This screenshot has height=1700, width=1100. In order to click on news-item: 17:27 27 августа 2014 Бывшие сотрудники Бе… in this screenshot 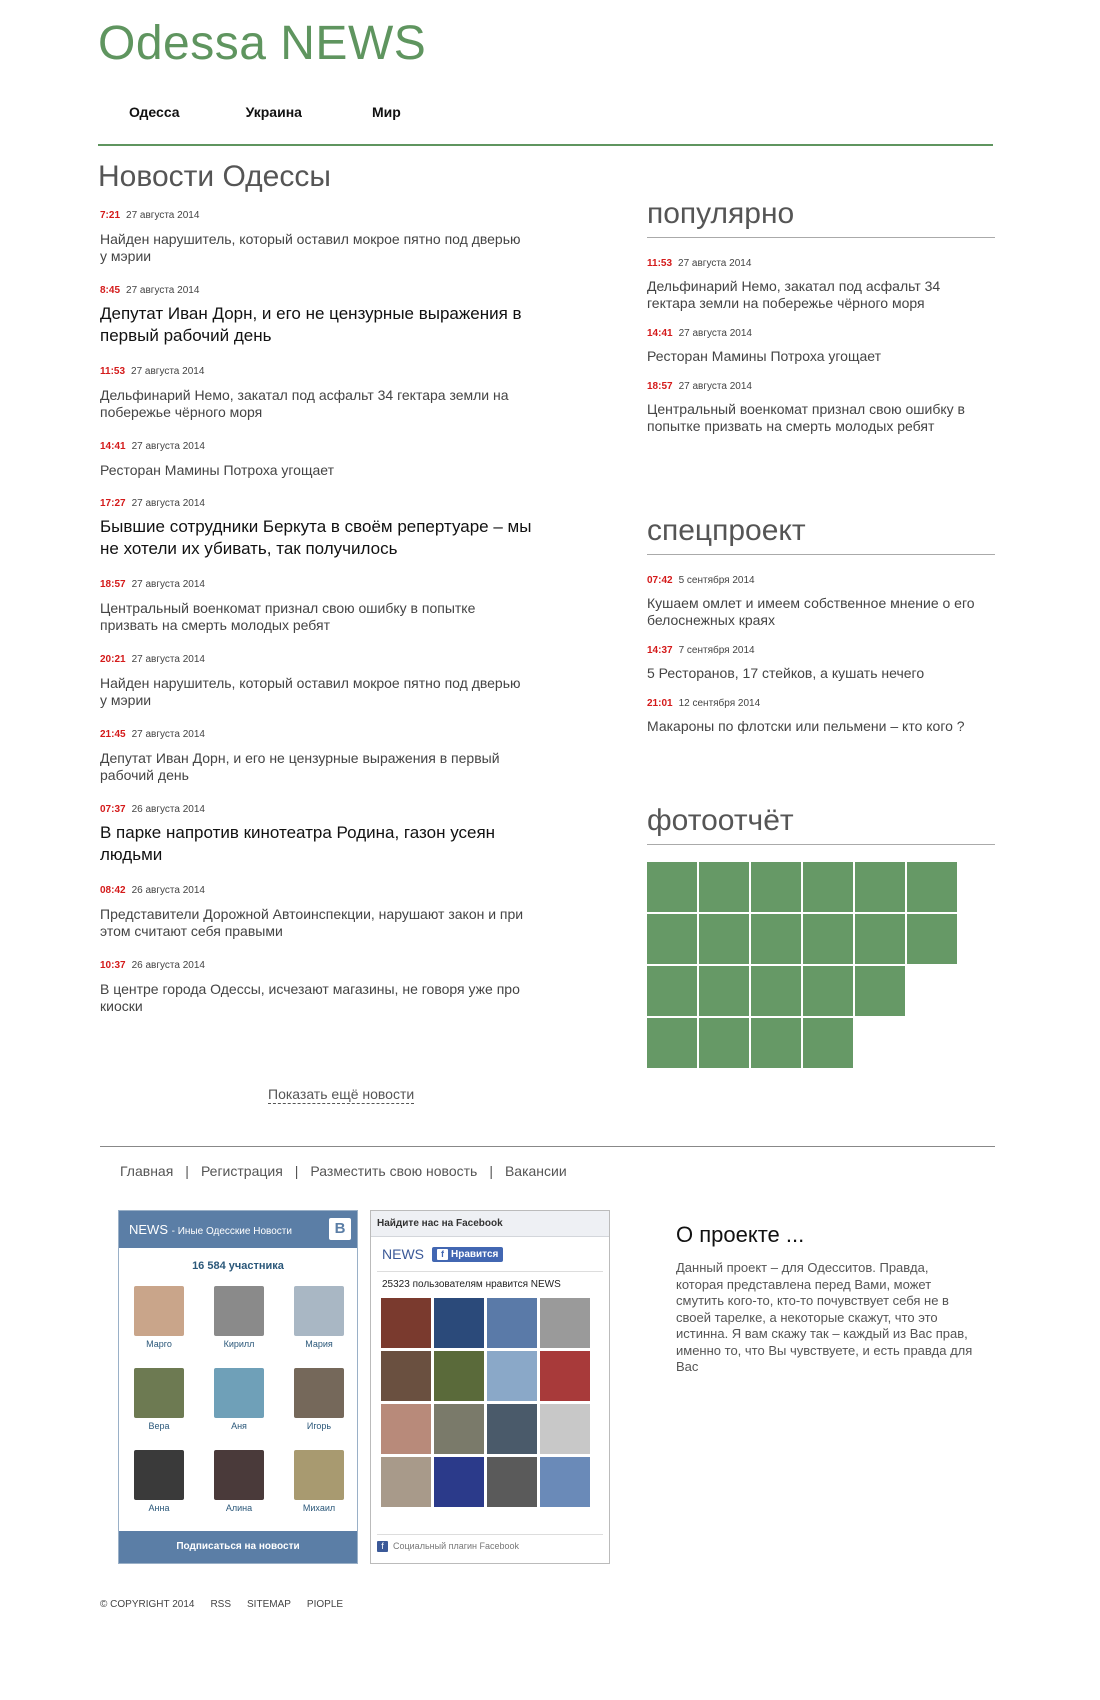, I will do `click(320, 538)`.